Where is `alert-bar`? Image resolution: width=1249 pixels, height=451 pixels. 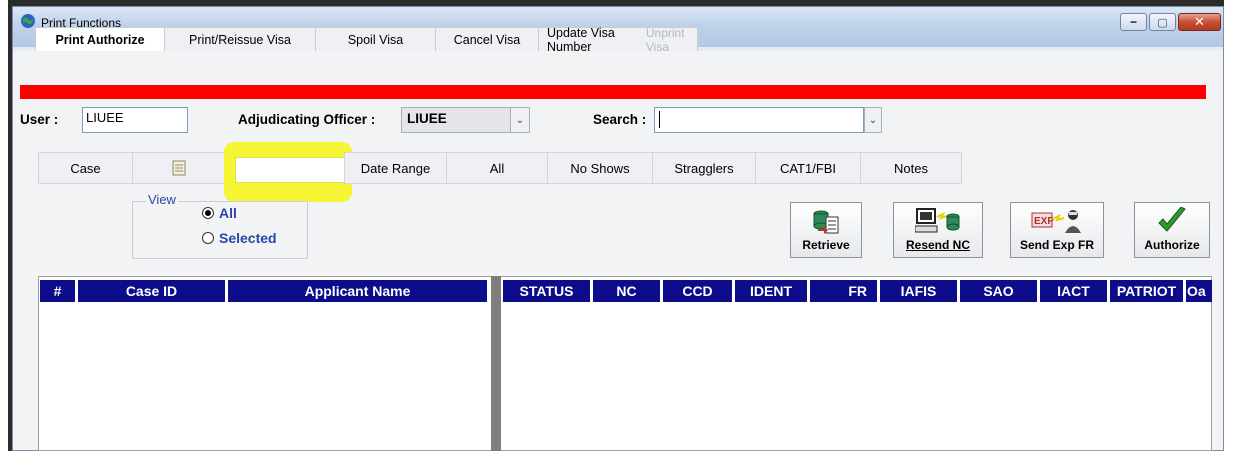 alert-bar is located at coordinates (613, 92).